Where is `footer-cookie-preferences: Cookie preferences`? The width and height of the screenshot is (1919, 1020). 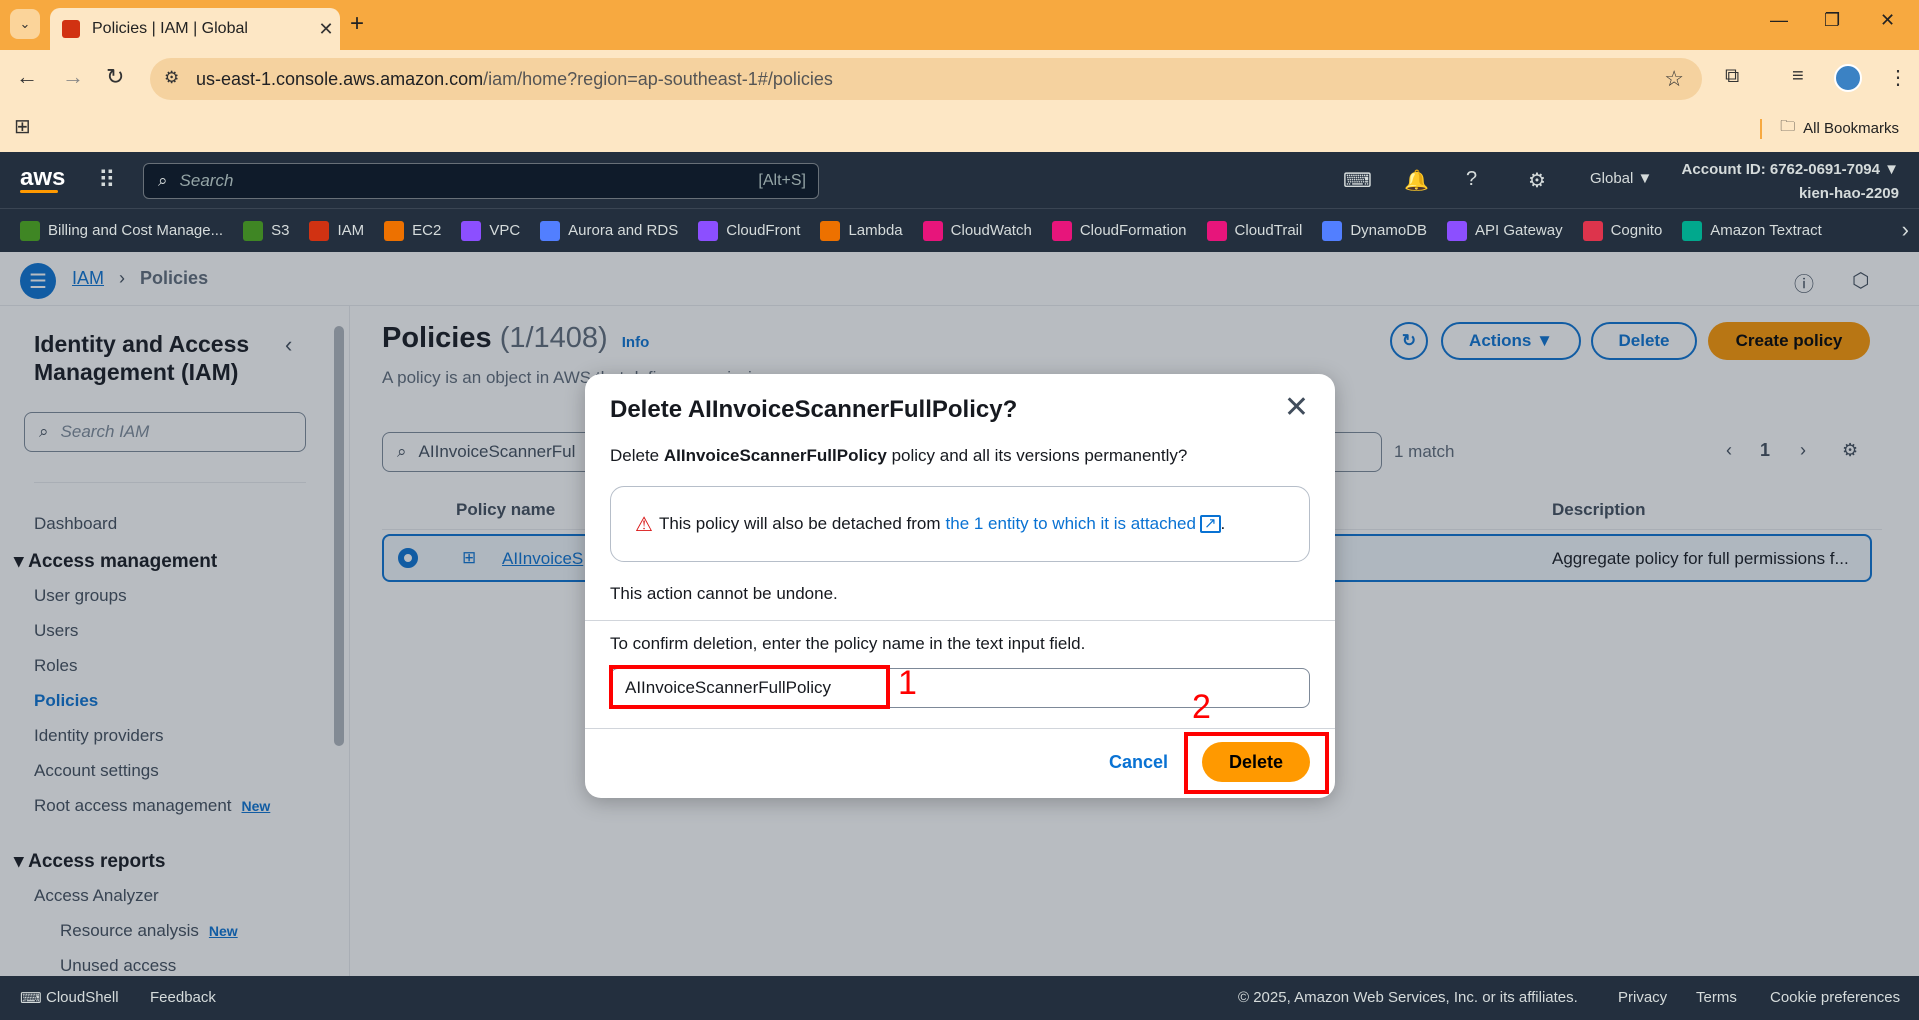 footer-cookie-preferences: Cookie preferences is located at coordinates (1835, 997).